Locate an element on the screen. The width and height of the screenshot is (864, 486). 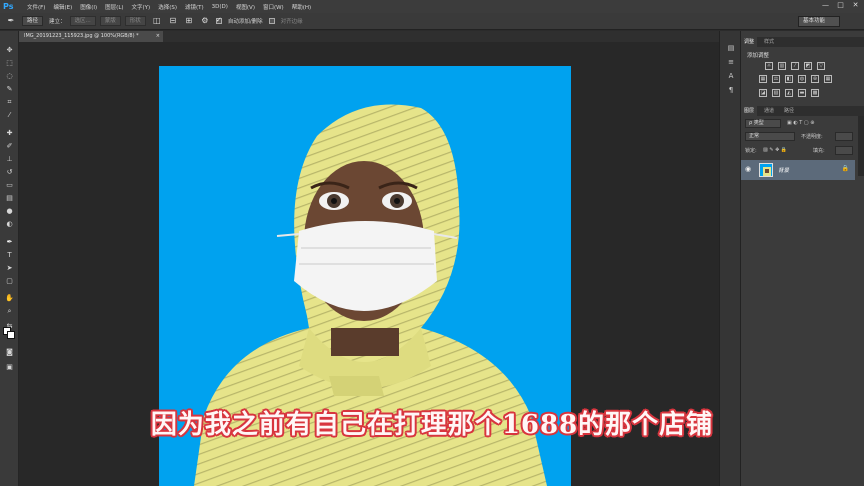
workspace-select: 基本功能 is located at coordinates (819, 21).